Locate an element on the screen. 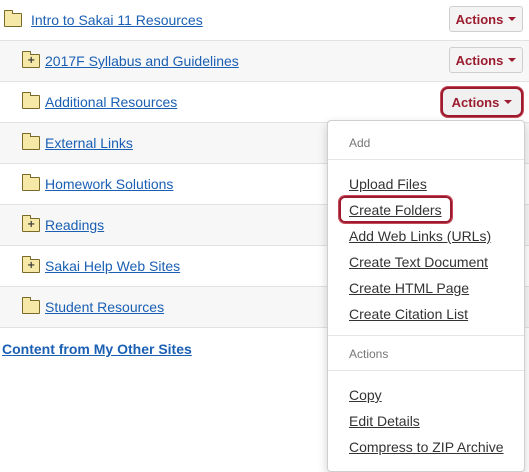  menu-item-create-citation-list: Create Citation List is located at coordinates (408, 314).